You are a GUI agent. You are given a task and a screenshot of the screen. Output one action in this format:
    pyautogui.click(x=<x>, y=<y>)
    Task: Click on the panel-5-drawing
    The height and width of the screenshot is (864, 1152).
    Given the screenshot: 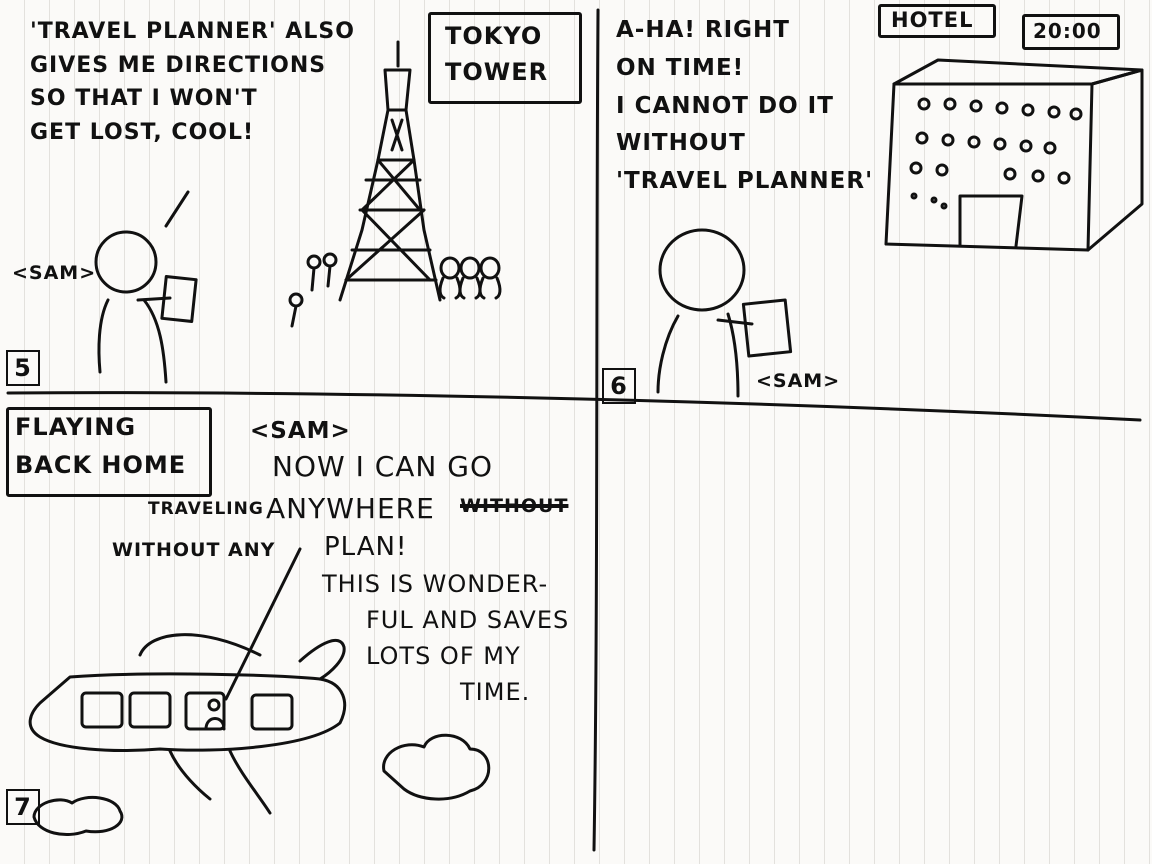 What is the action you would take?
    pyautogui.click(x=298, y=212)
    